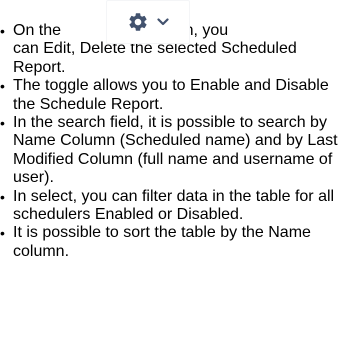 The height and width of the screenshot is (362, 351). I want to click on bullet-text-before: On the, so click(37, 30).